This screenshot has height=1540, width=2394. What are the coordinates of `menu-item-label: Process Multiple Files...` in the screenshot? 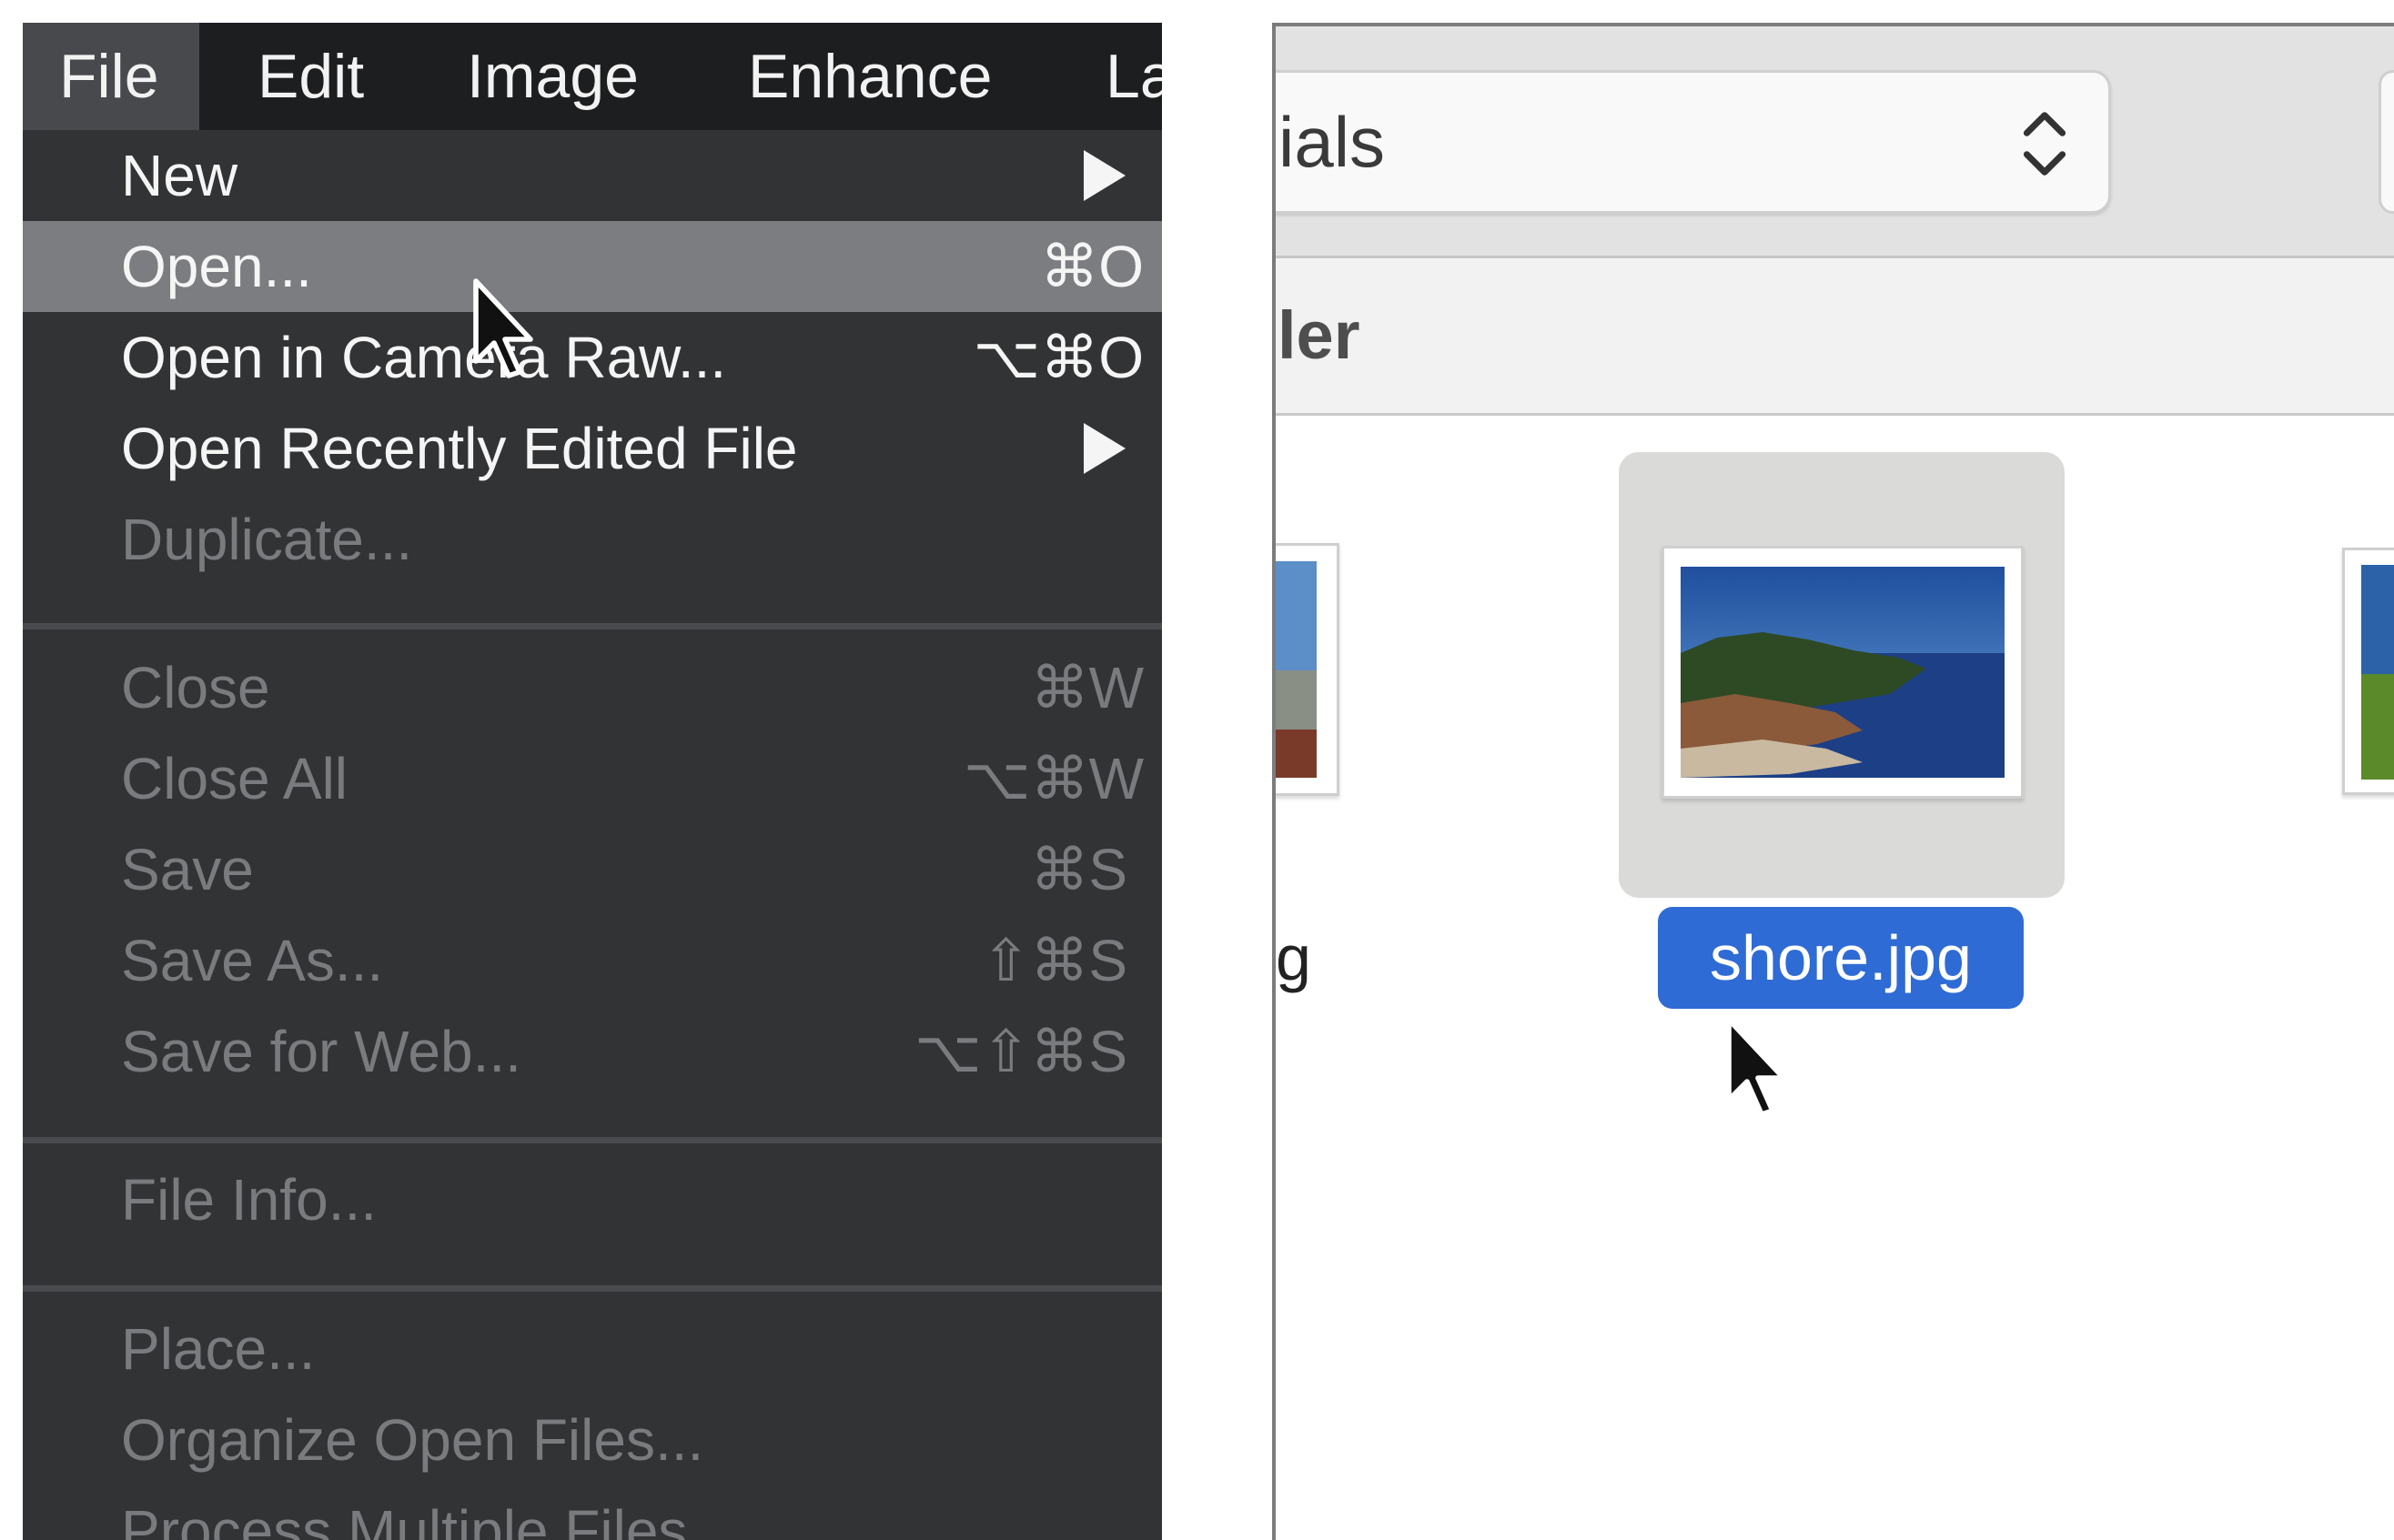 It's located at (428, 1519).